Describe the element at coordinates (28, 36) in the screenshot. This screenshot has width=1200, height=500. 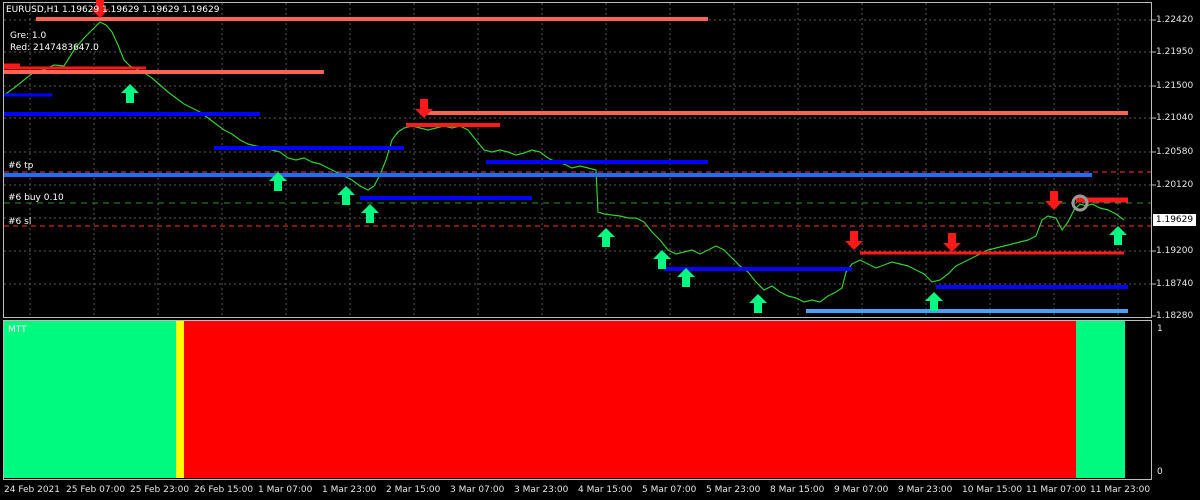
I see `info-line-green: Gre: 1.0` at that location.